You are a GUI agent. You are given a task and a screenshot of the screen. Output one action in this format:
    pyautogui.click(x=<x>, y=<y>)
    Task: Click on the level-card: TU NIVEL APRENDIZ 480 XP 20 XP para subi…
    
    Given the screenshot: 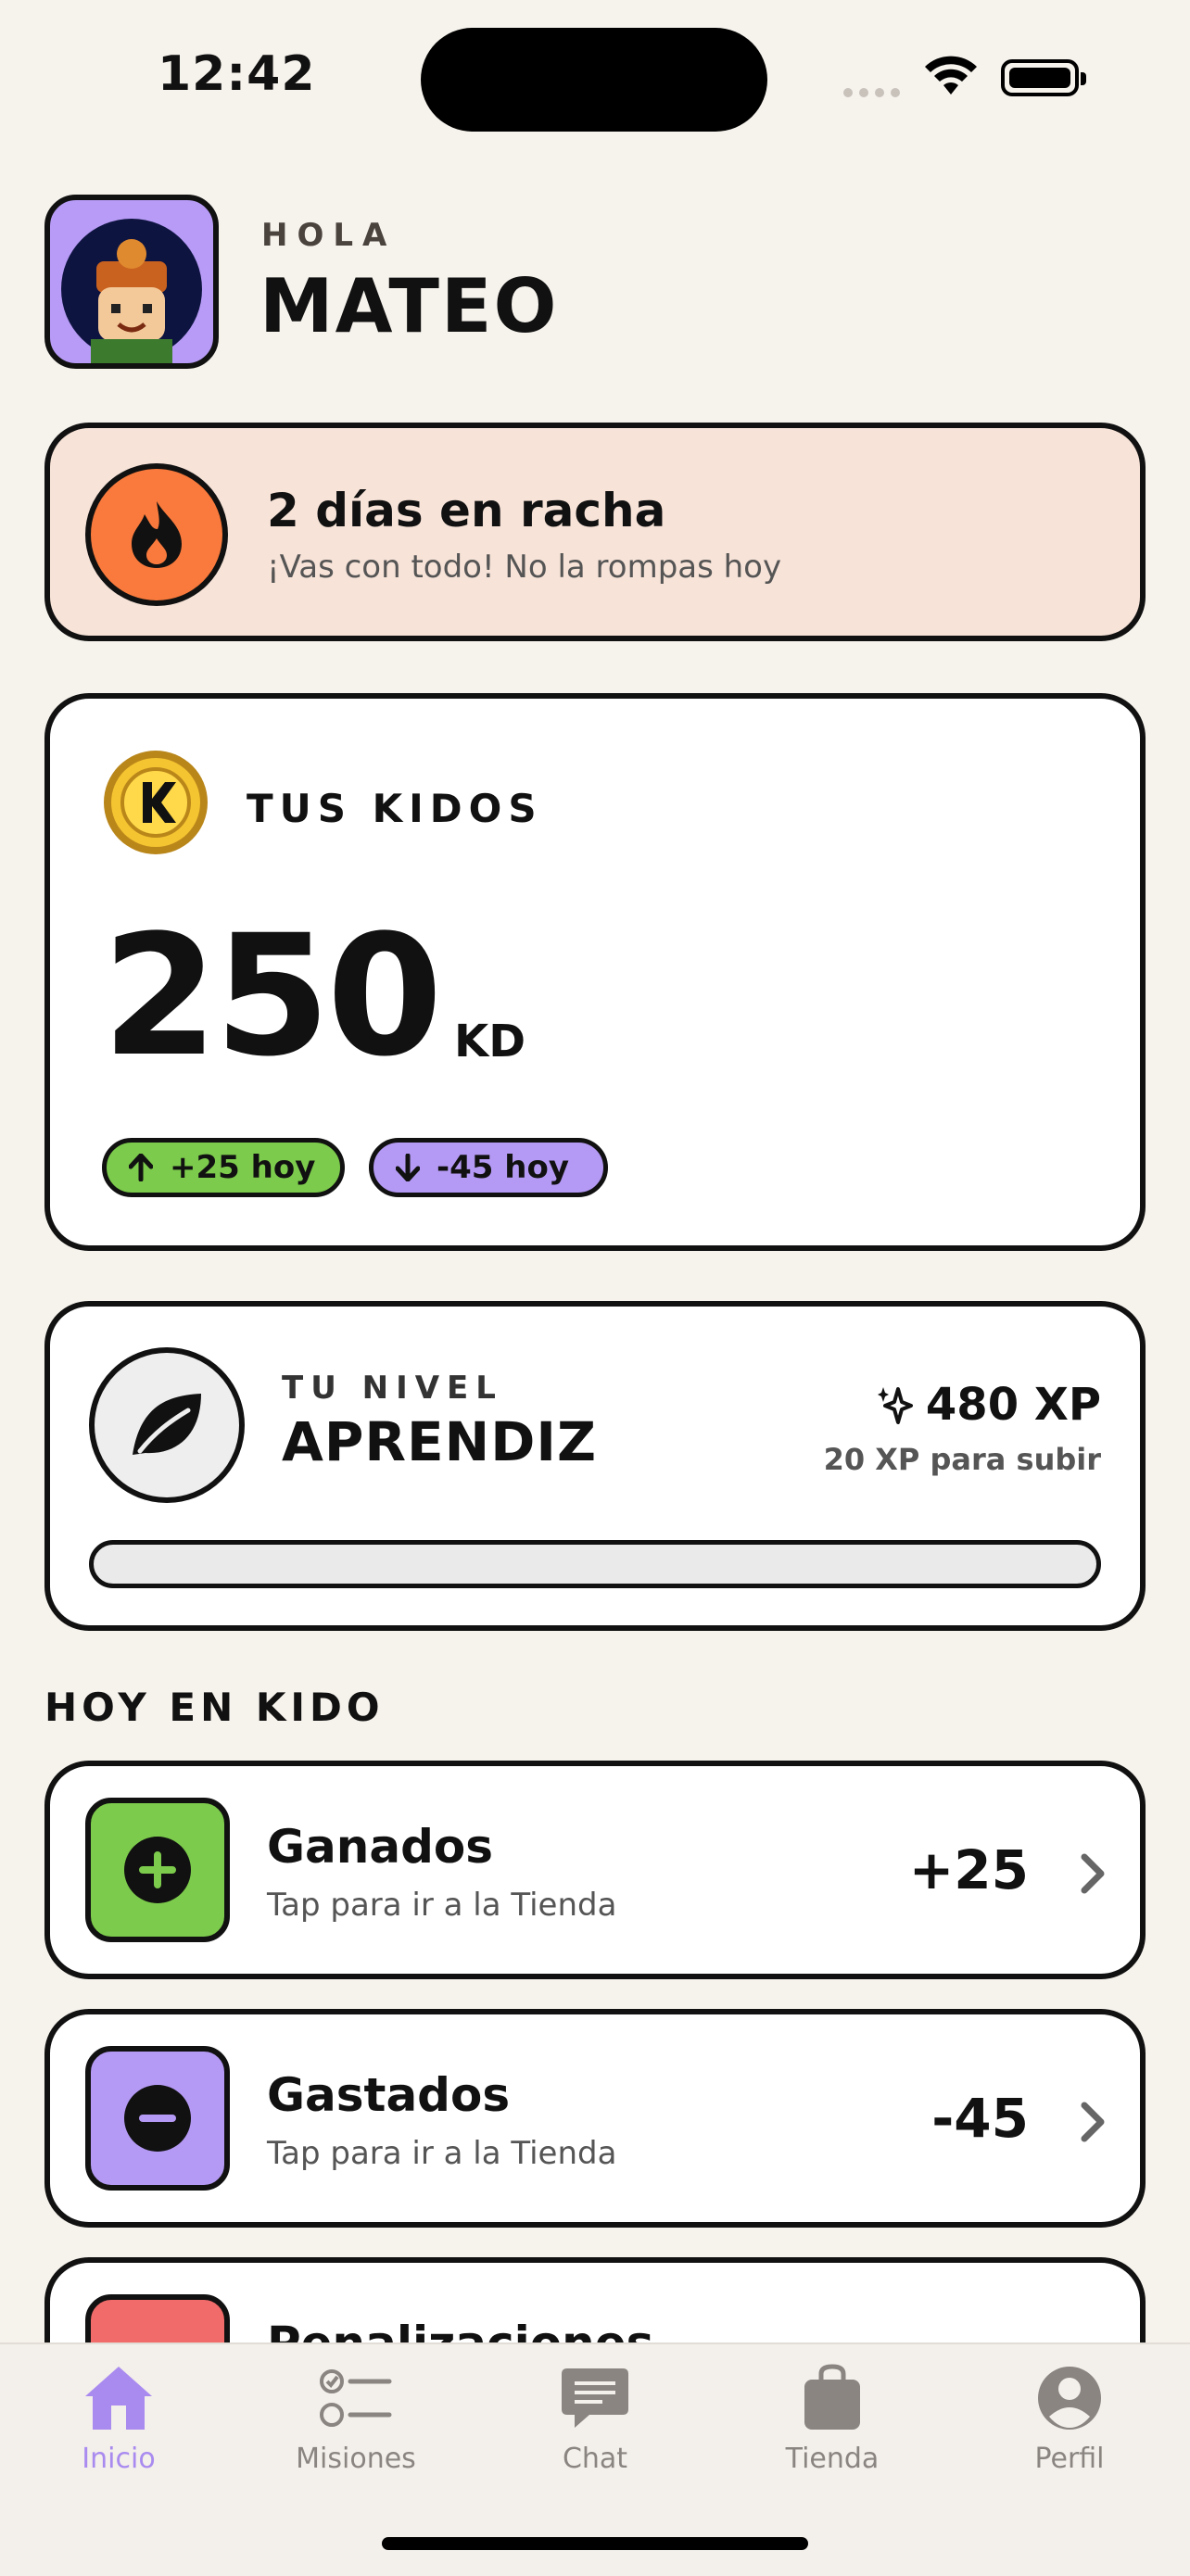 What is the action you would take?
    pyautogui.click(x=595, y=1466)
    